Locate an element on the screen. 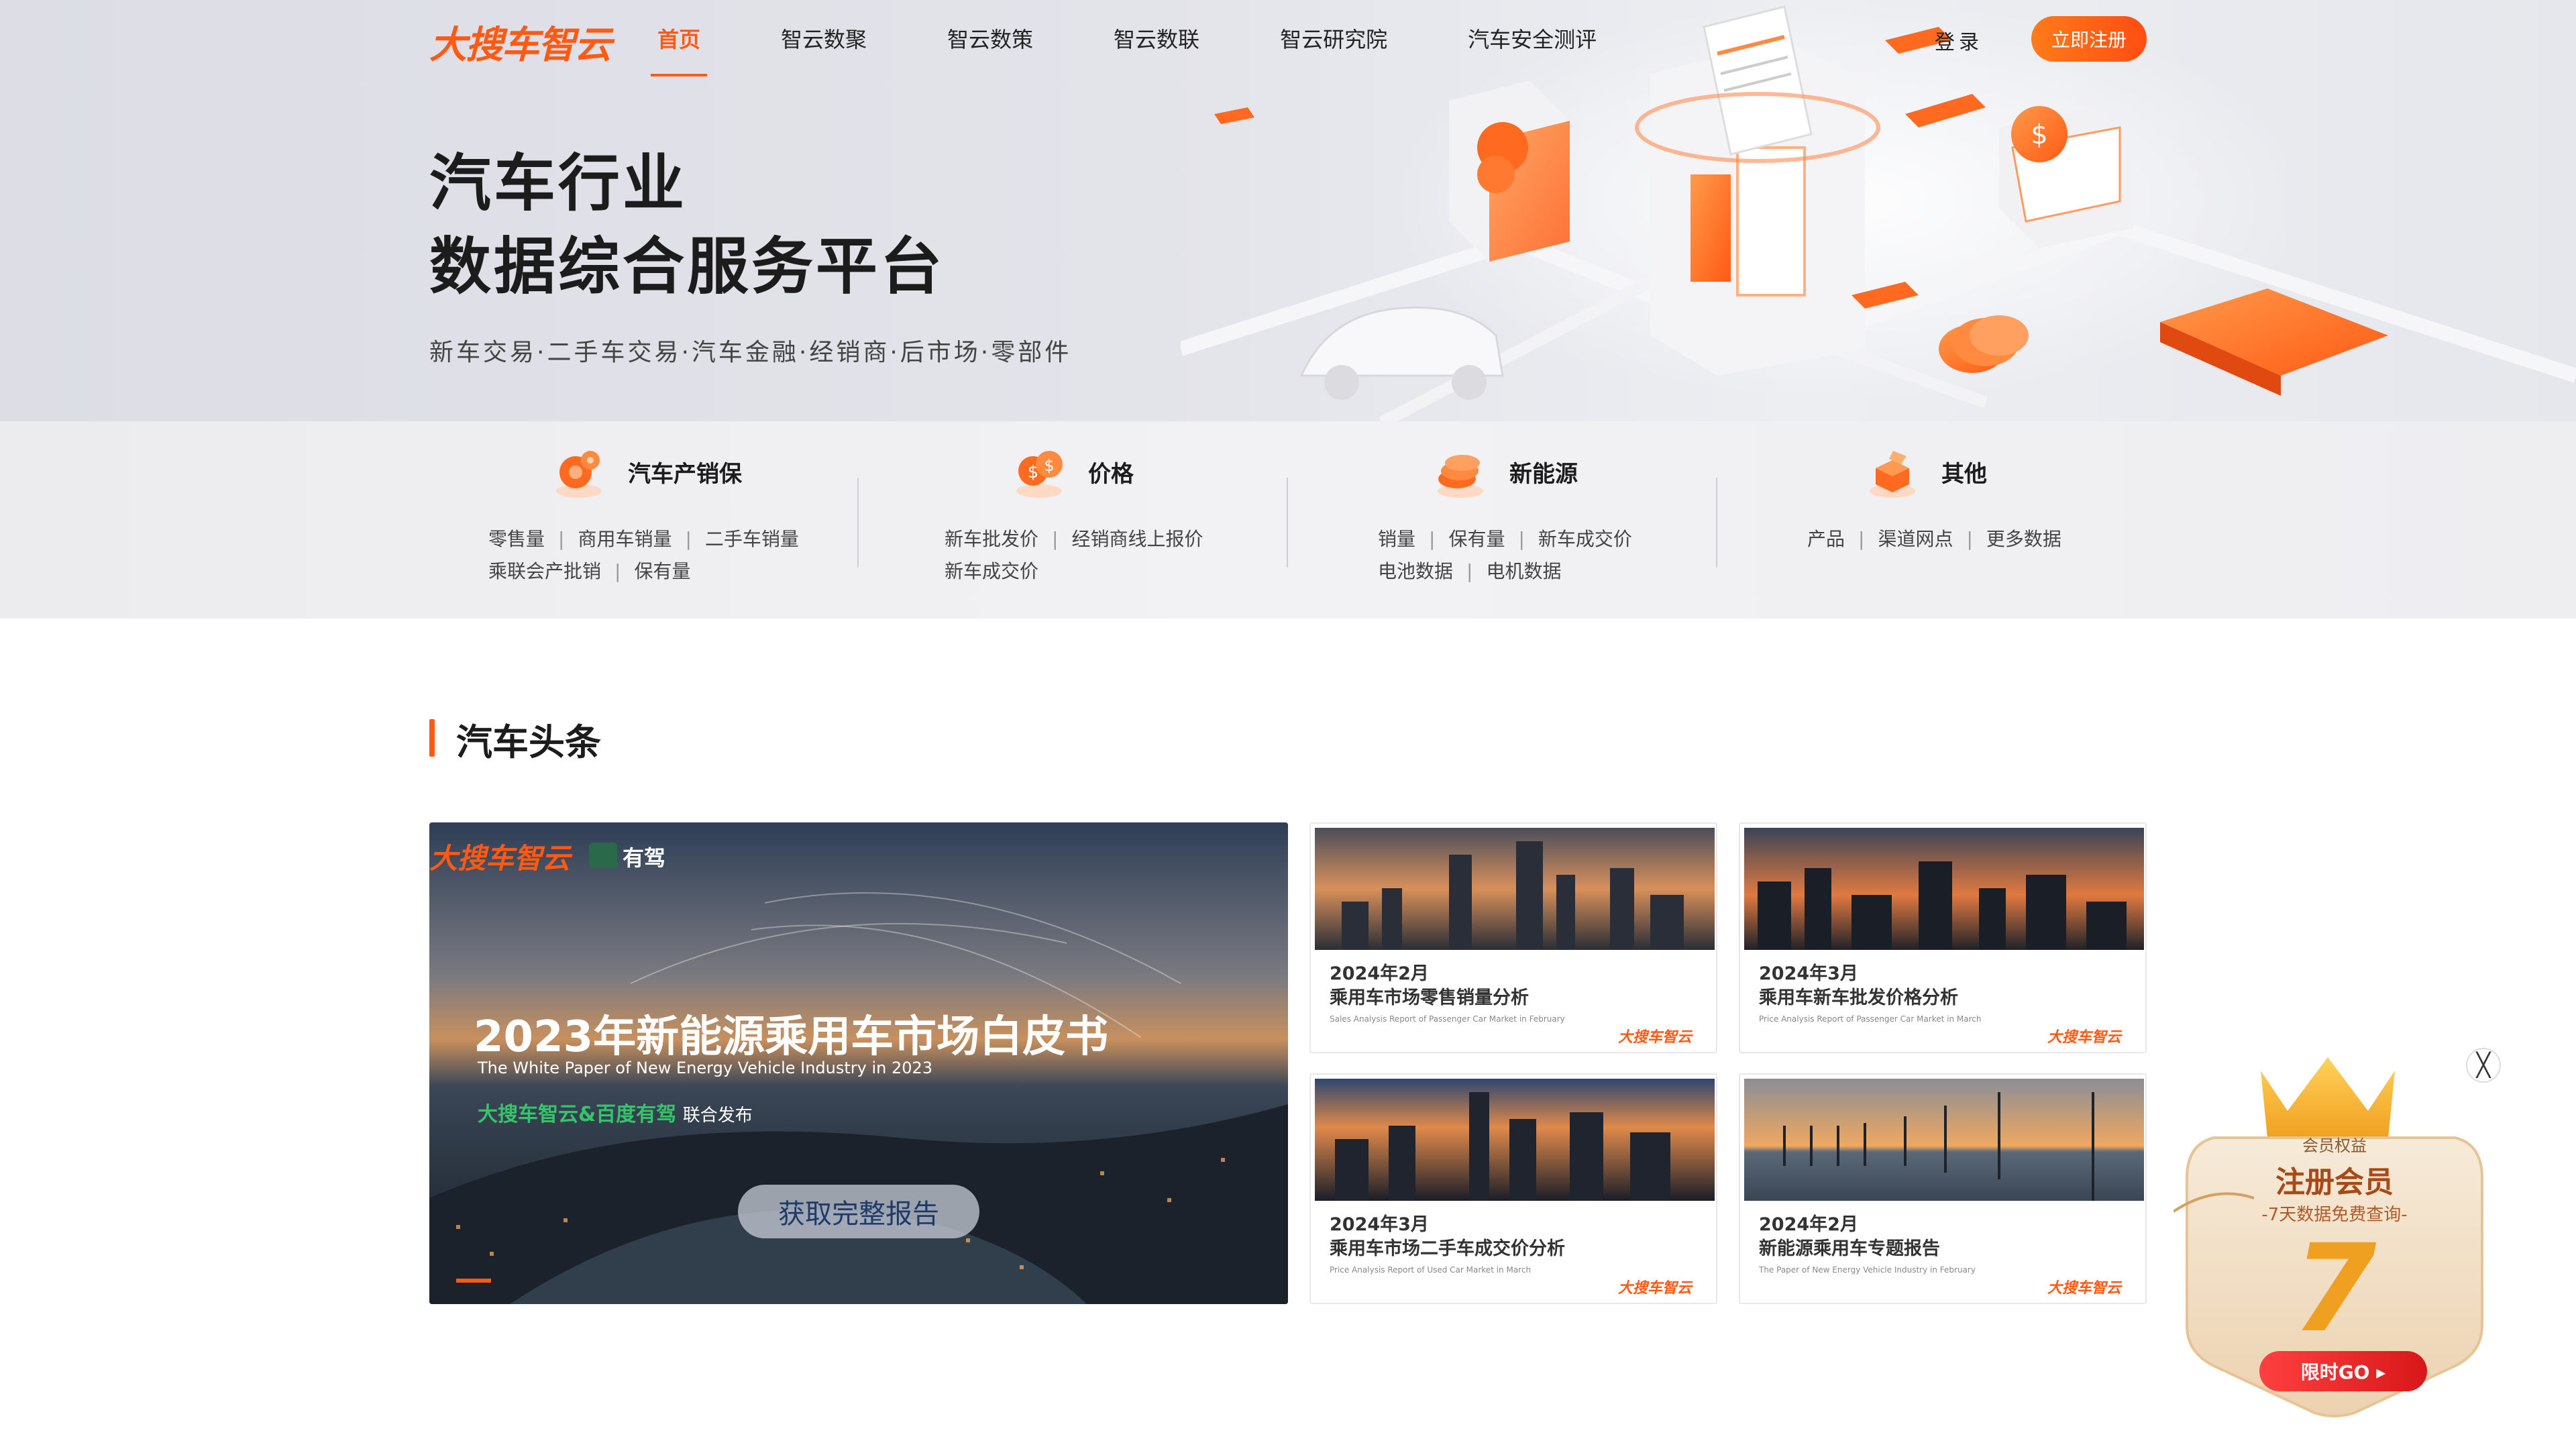 This screenshot has width=2576, height=1449. featured-publisher-suffix: 联合发布 is located at coordinates (717, 1116).